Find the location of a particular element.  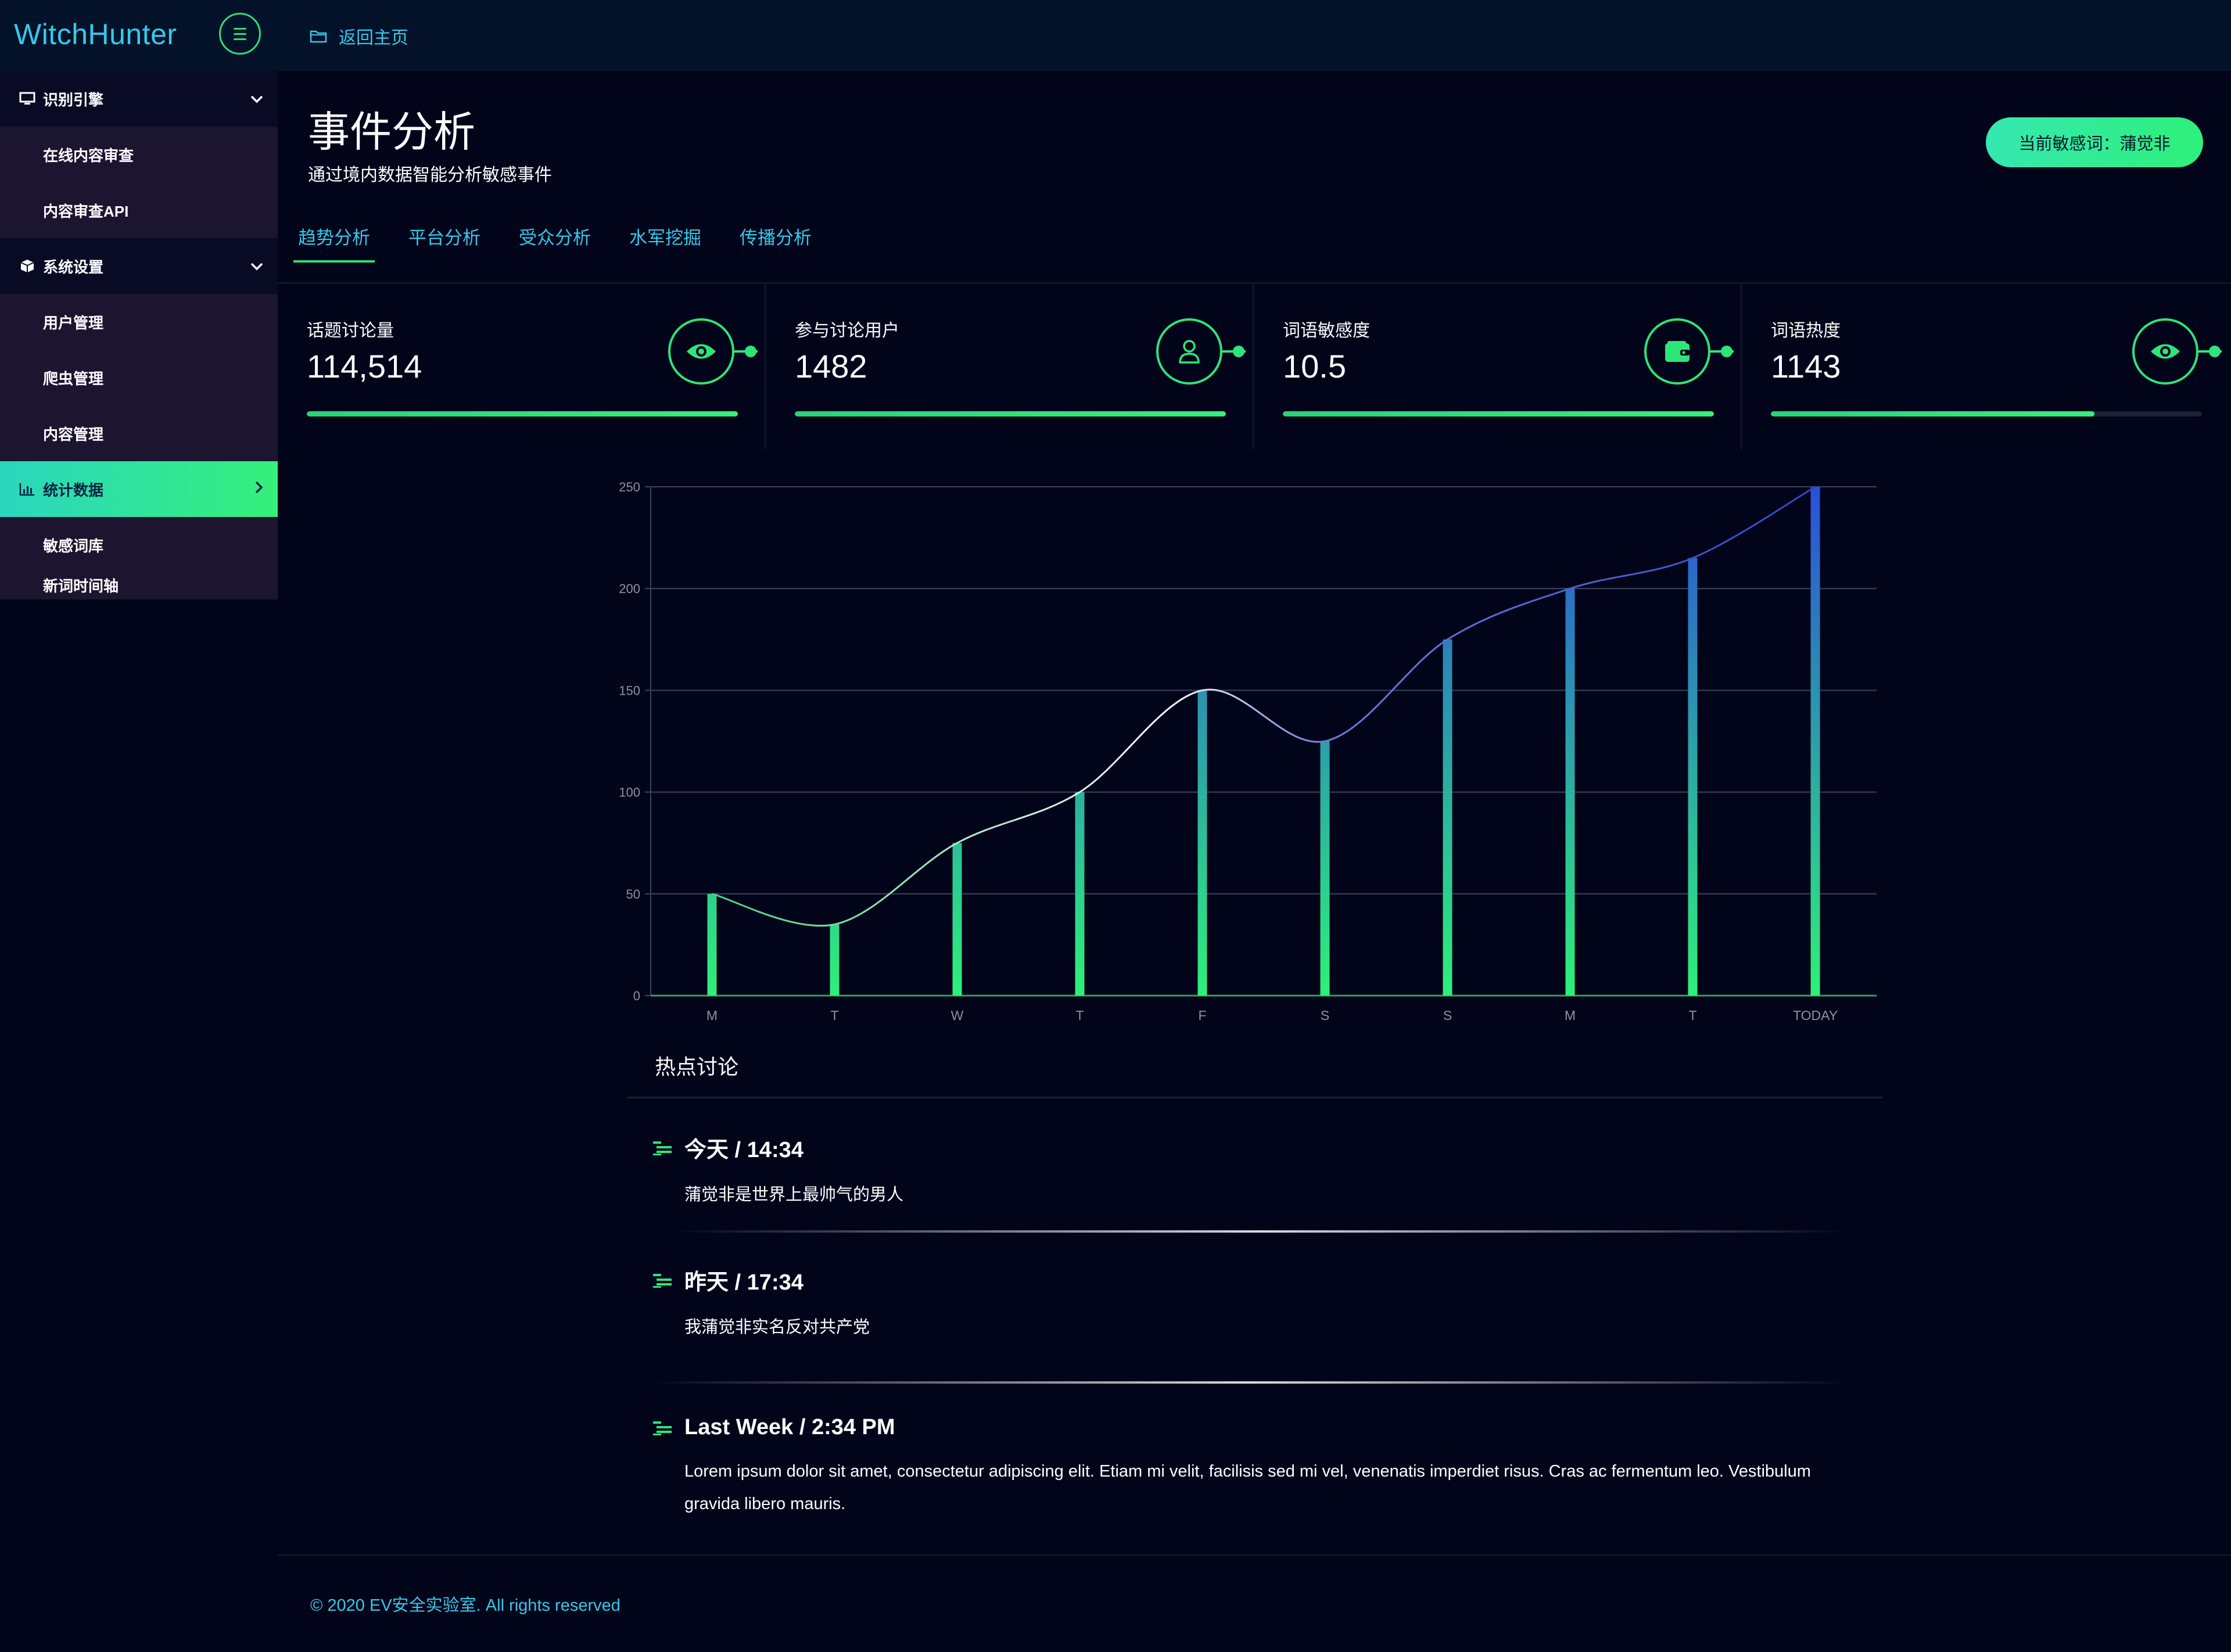

stat-label: 词语热度 is located at coordinates (1806, 331).